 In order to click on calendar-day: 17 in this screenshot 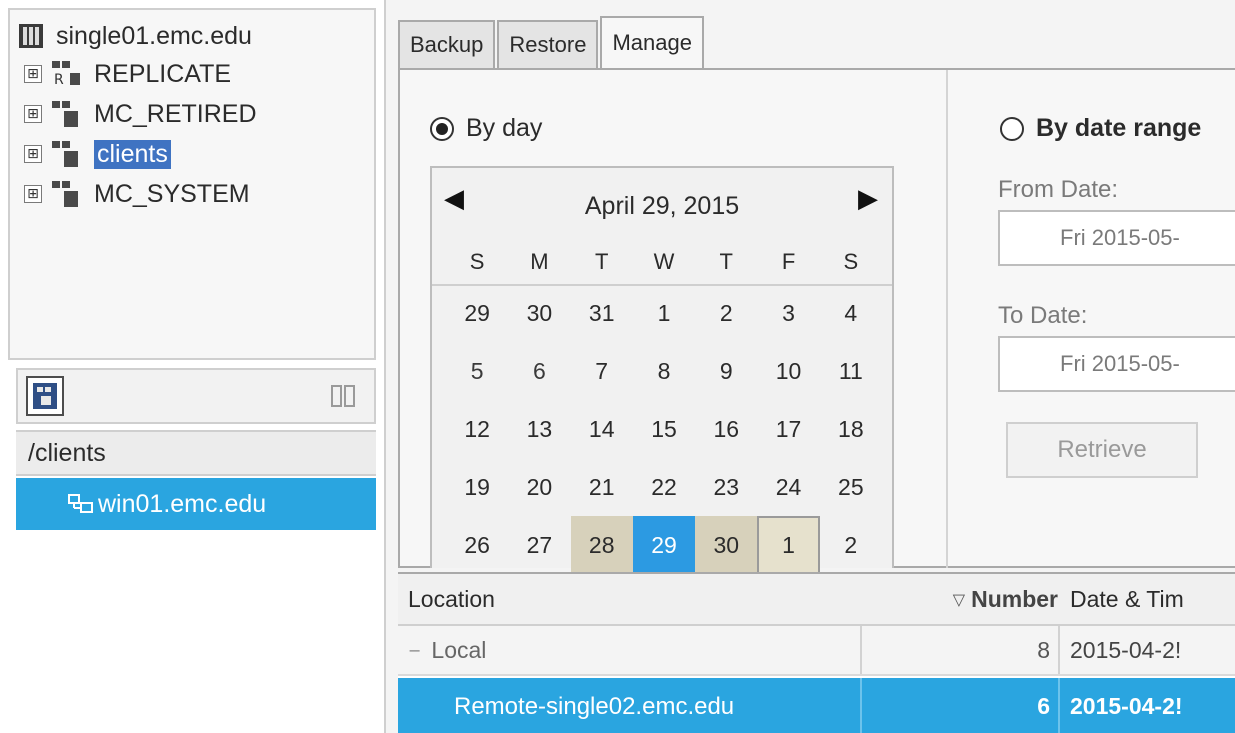, I will do `click(788, 429)`.